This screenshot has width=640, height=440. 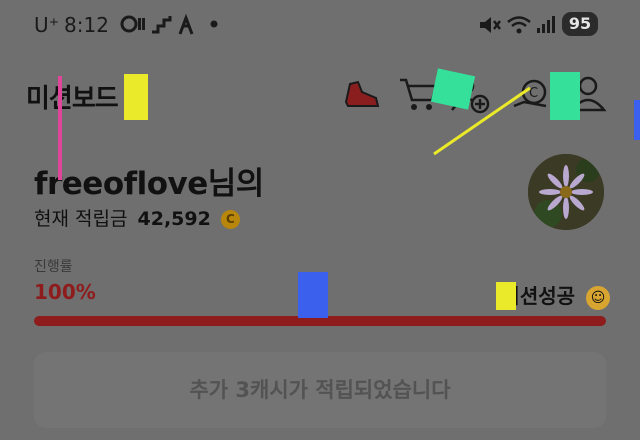 I want to click on pause-media-icon, so click(x=132, y=24).